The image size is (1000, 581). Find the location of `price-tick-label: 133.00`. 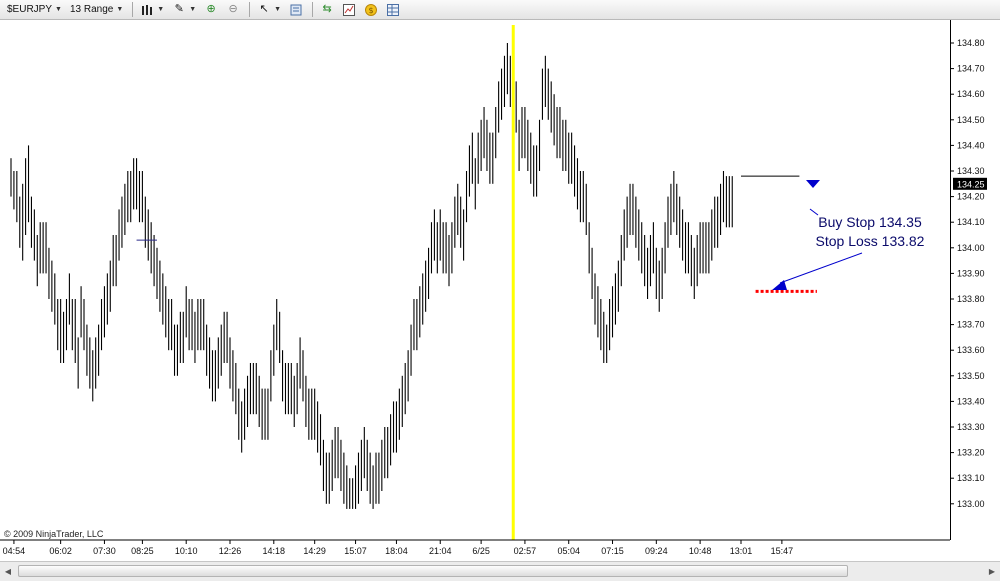

price-tick-label: 133.00 is located at coordinates (971, 504).